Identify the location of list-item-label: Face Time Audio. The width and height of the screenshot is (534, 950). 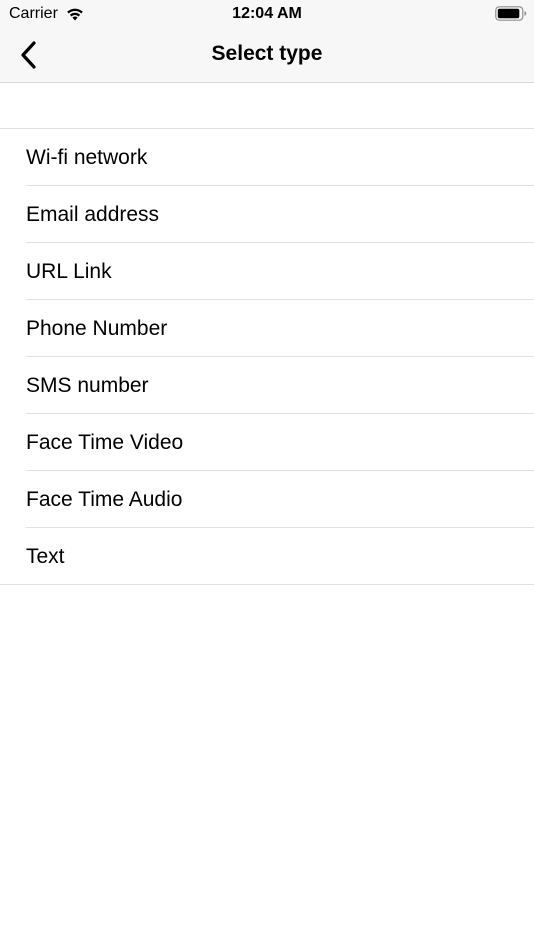
(104, 499).